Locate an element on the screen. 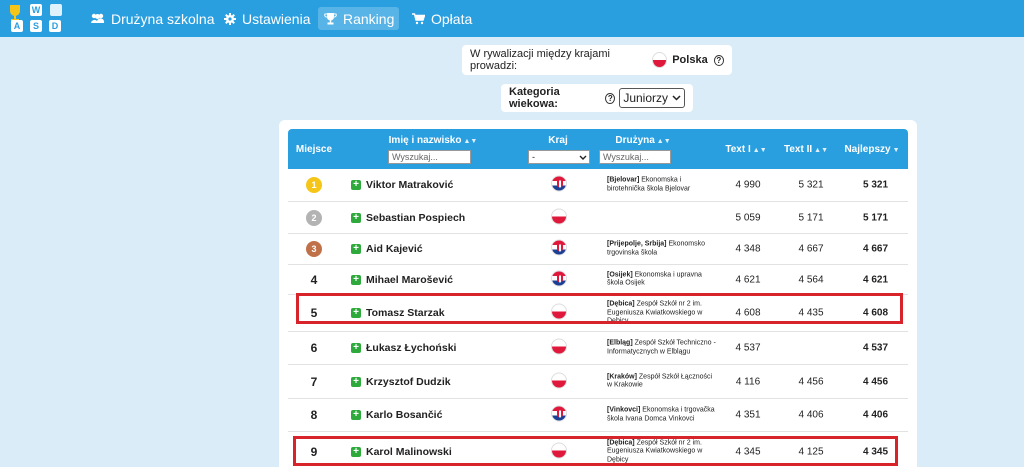 Image resolution: width=1024 pixels, height=467 pixels. nav-settings: Ustawienia is located at coordinates (267, 18).